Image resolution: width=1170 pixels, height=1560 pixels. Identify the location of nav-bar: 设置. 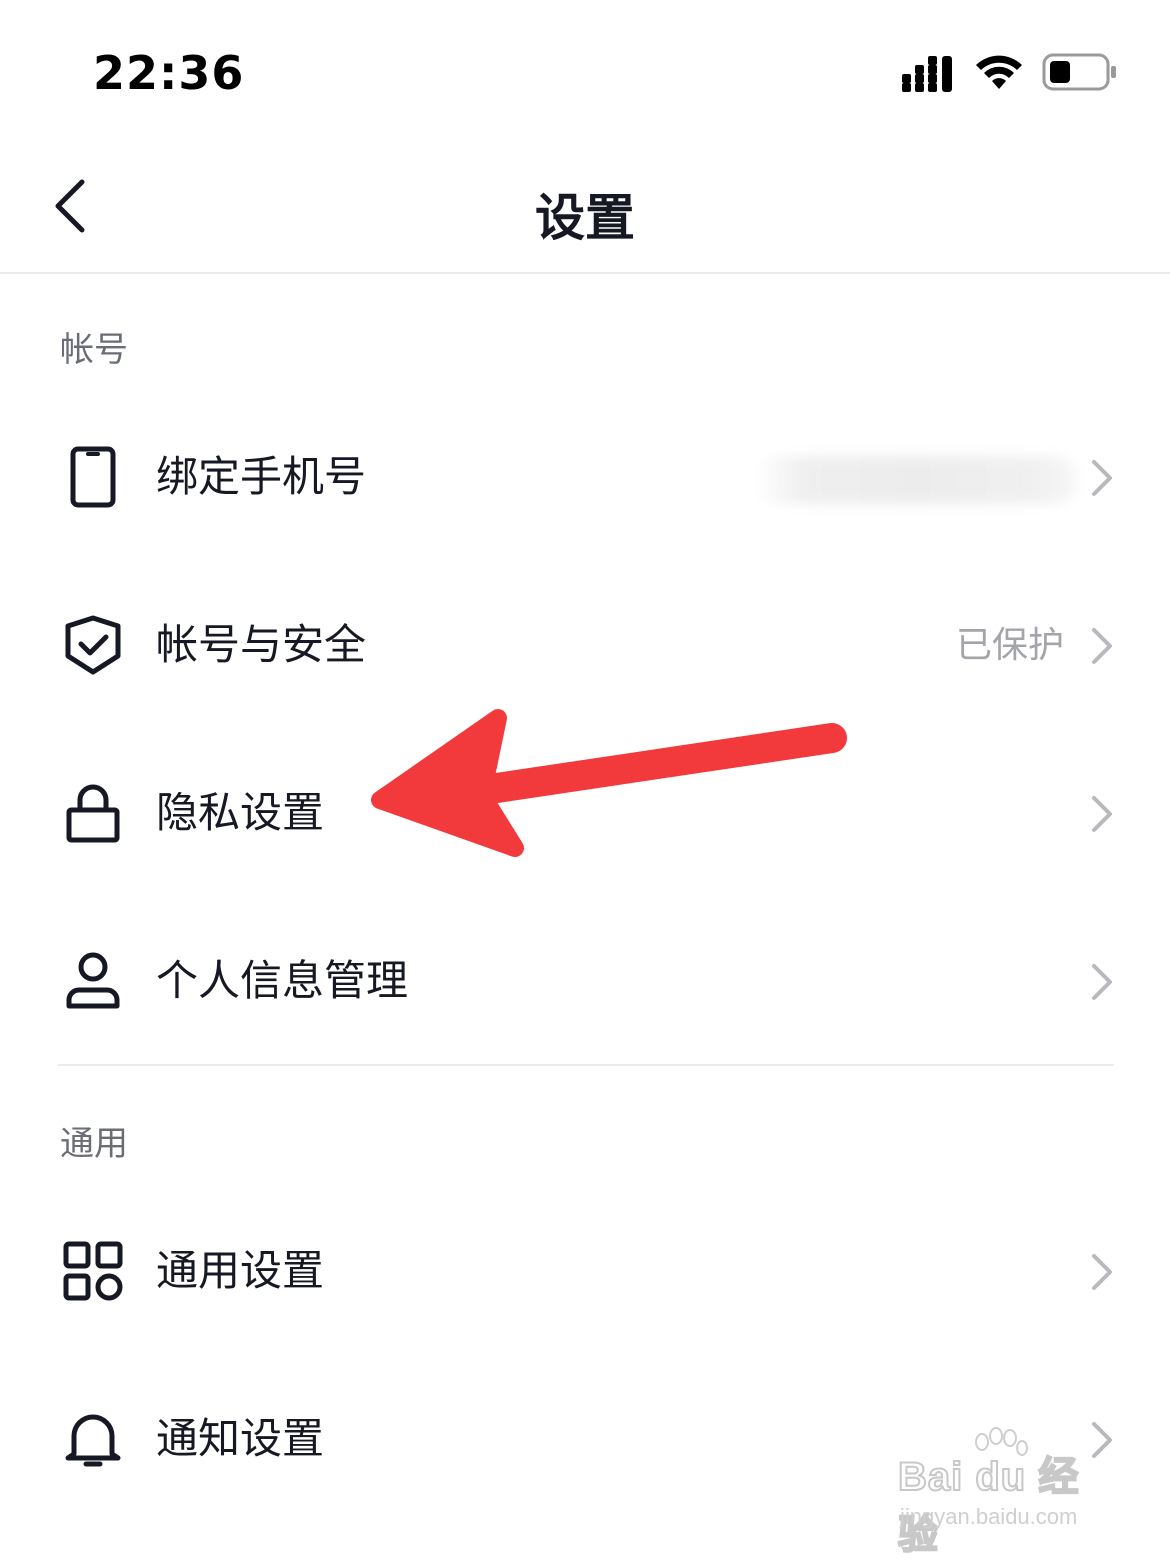
(585, 207).